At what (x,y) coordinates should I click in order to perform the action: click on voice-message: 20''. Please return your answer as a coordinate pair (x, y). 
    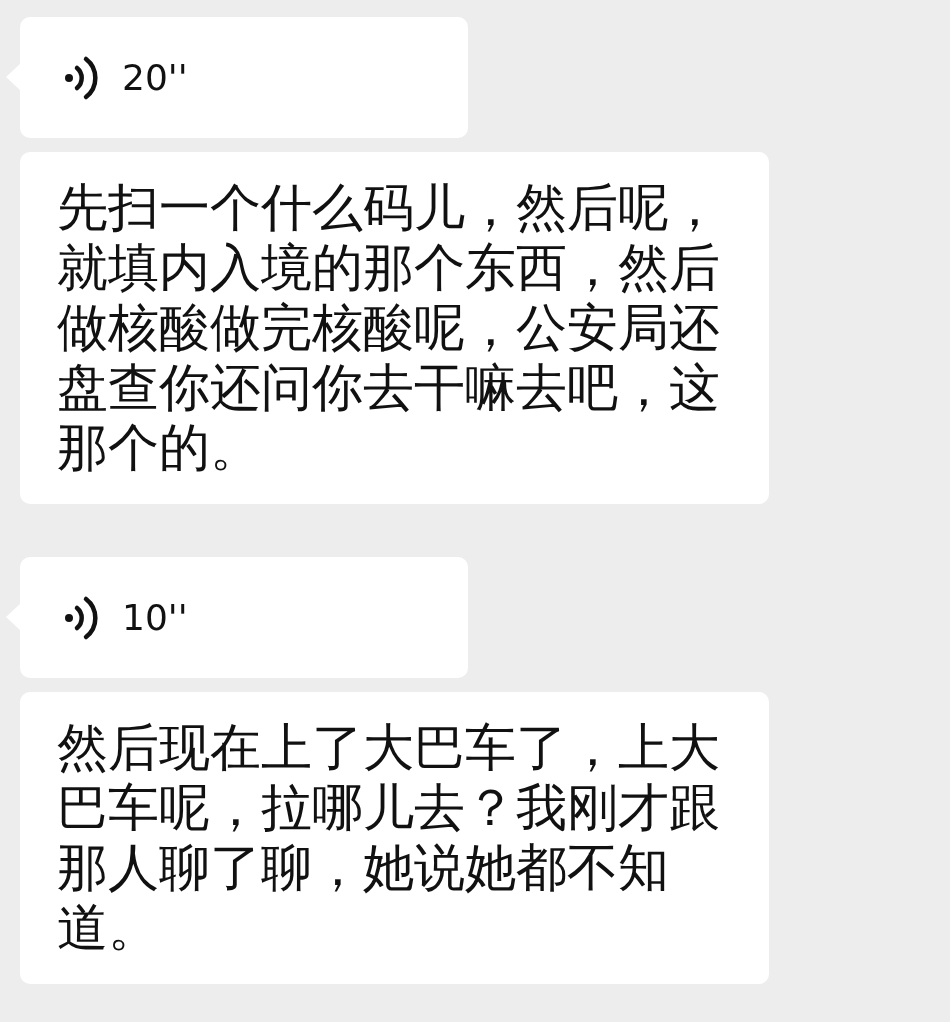
    Looking at the image, I should click on (244, 77).